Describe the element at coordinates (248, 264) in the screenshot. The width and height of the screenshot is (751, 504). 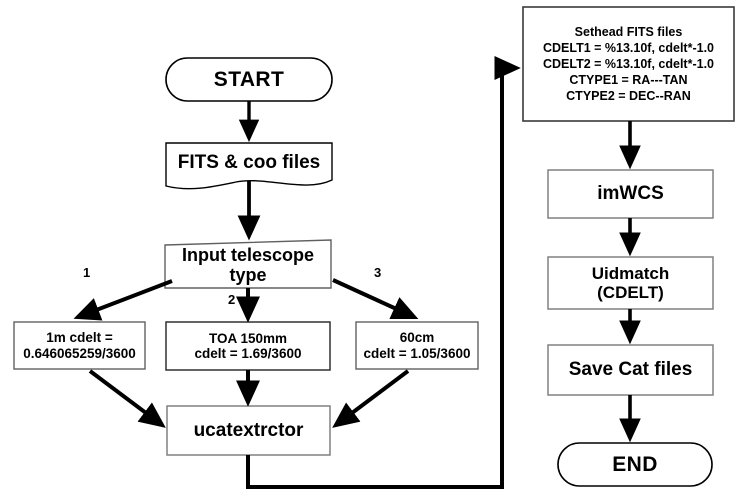
I see `input-type-node-shape` at that location.